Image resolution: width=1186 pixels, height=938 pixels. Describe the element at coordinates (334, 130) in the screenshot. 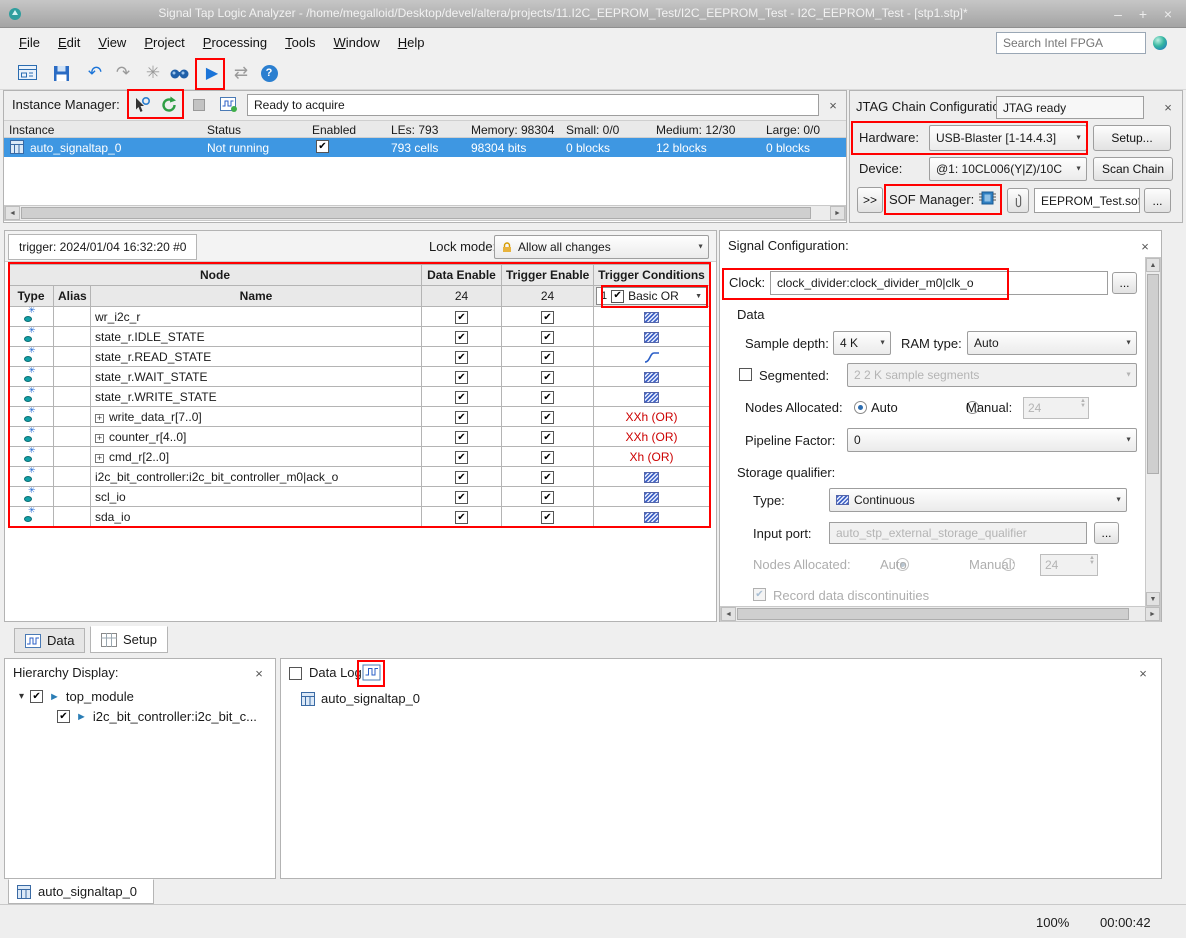

I see `col-enabled: Enabled` at that location.